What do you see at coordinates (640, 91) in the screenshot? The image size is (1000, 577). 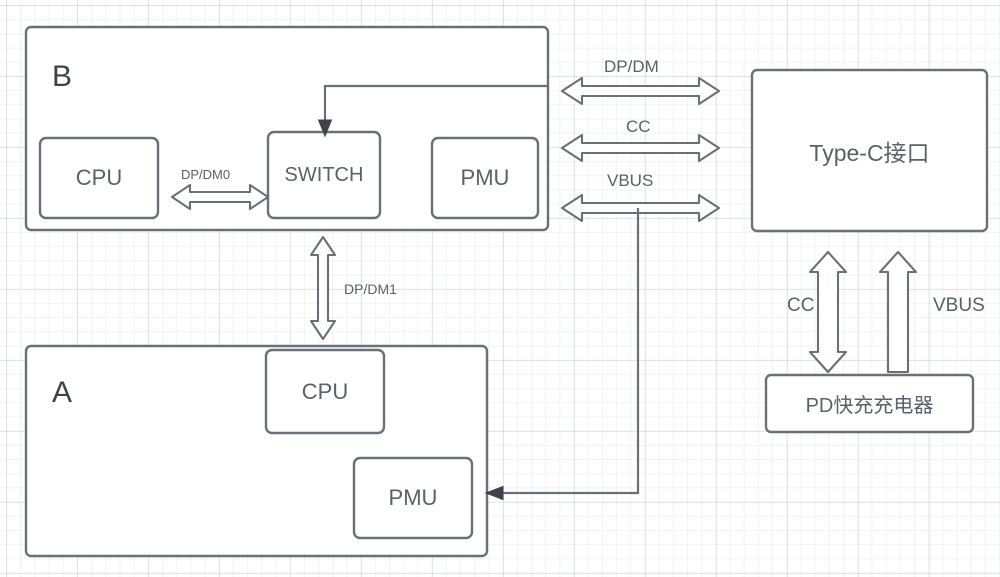 I see `arrow-dpdm` at bounding box center [640, 91].